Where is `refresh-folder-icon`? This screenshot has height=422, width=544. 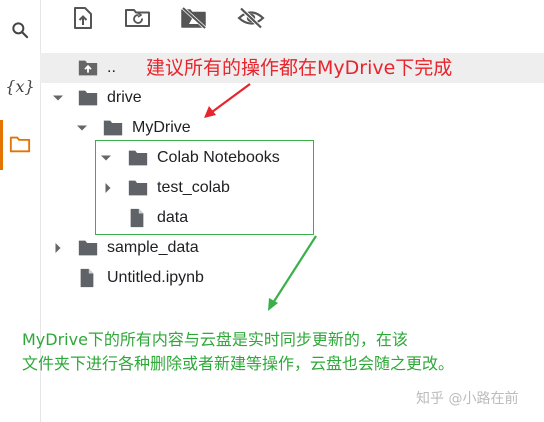
refresh-folder-icon is located at coordinates (137, 18).